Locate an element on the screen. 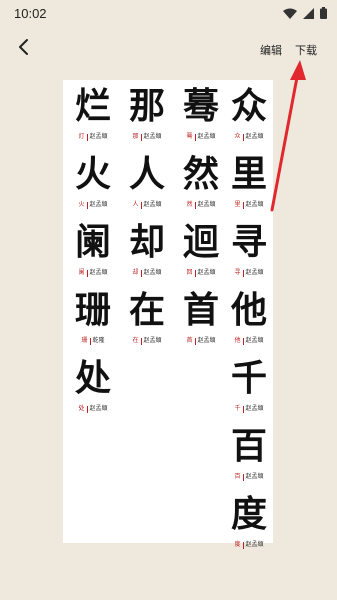  calligraphy-glyph: 烂 is located at coordinates (92, 106).